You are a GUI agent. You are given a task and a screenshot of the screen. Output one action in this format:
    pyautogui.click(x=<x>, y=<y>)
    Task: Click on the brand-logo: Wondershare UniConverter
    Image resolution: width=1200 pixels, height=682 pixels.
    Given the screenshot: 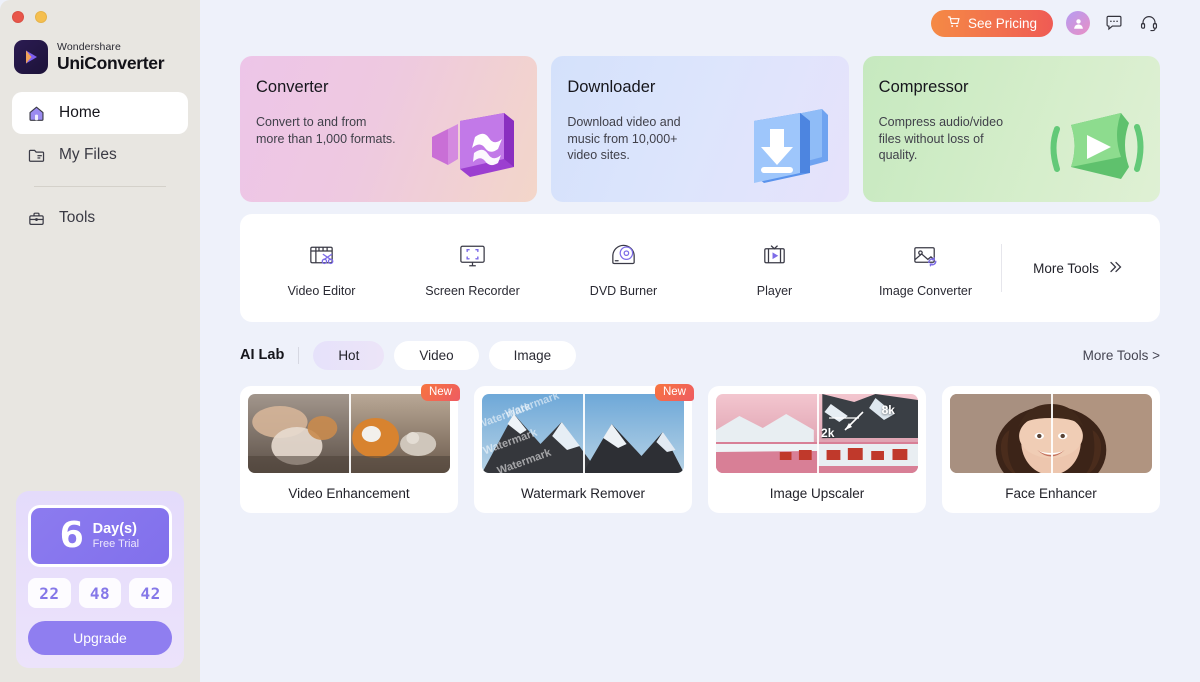 What is the action you would take?
    pyautogui.click(x=100, y=48)
    